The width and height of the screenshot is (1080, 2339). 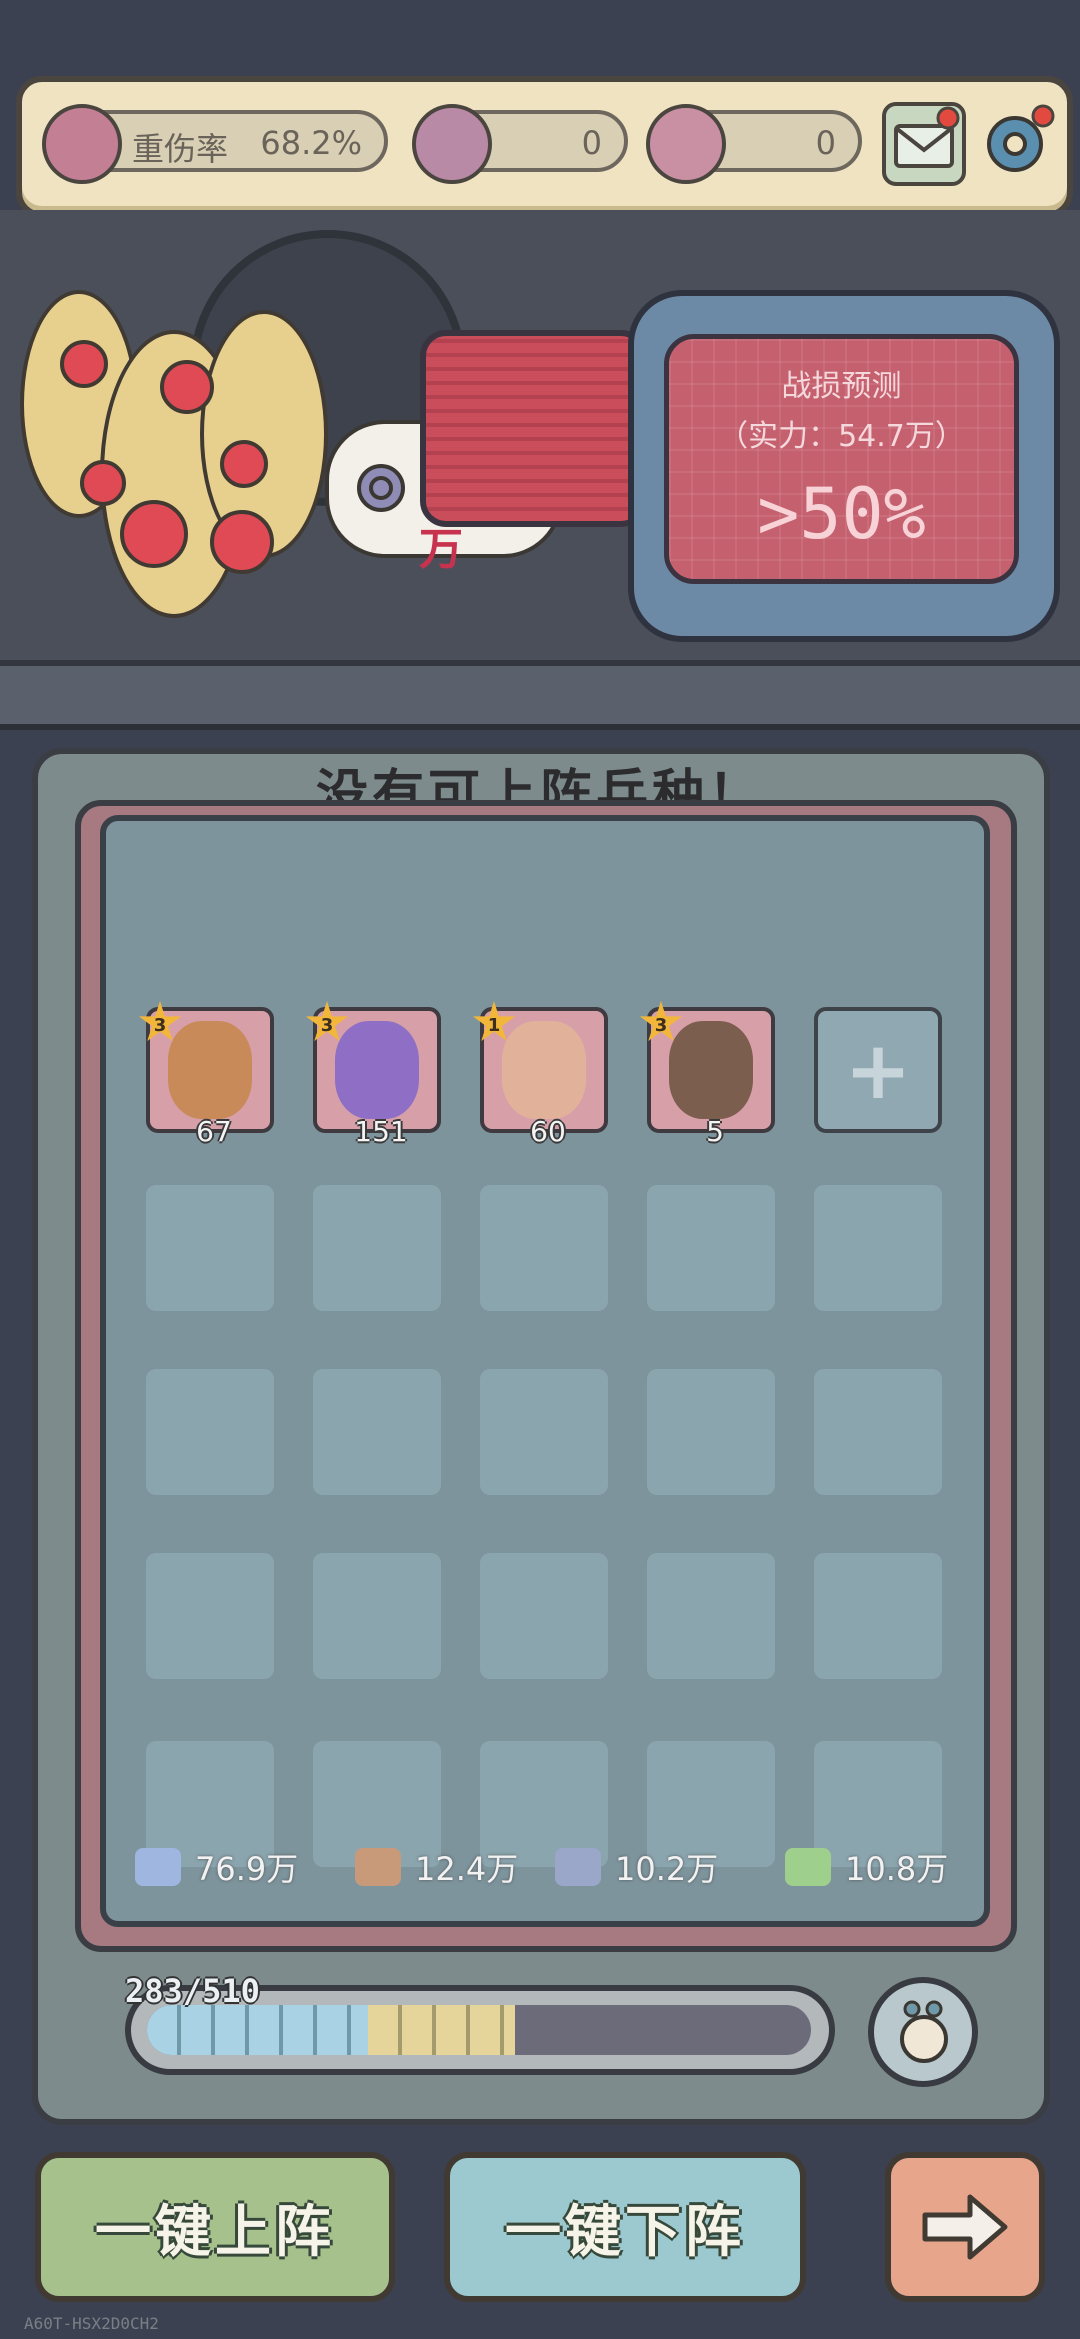 I want to click on snail-shell-icon, so click(x=381, y=488).